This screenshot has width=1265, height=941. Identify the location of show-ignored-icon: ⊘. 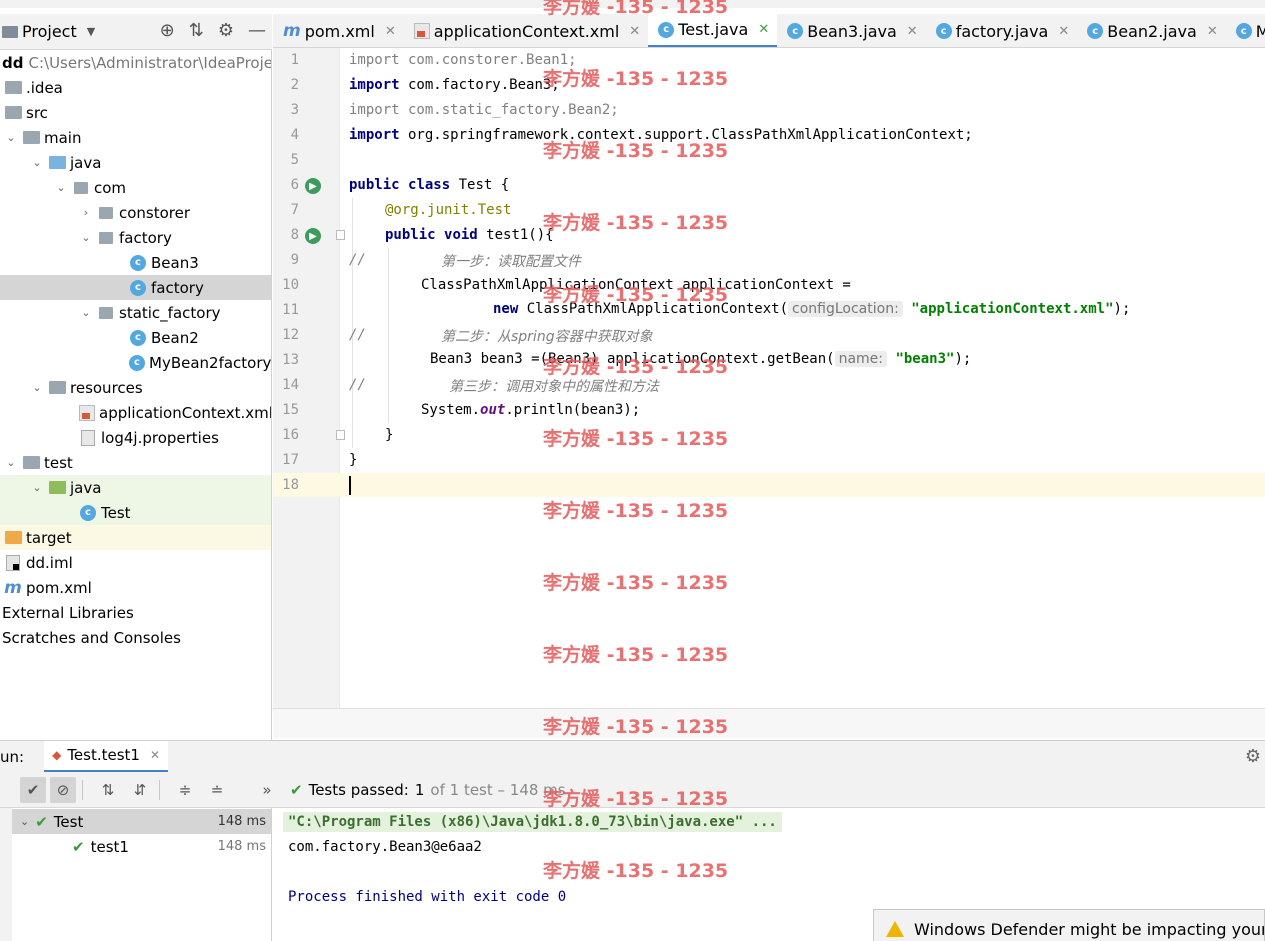
(63, 789).